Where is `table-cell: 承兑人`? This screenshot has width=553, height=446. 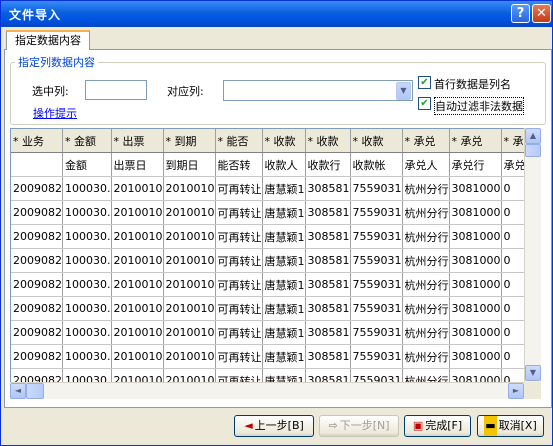 table-cell: 承兑人 is located at coordinates (426, 164).